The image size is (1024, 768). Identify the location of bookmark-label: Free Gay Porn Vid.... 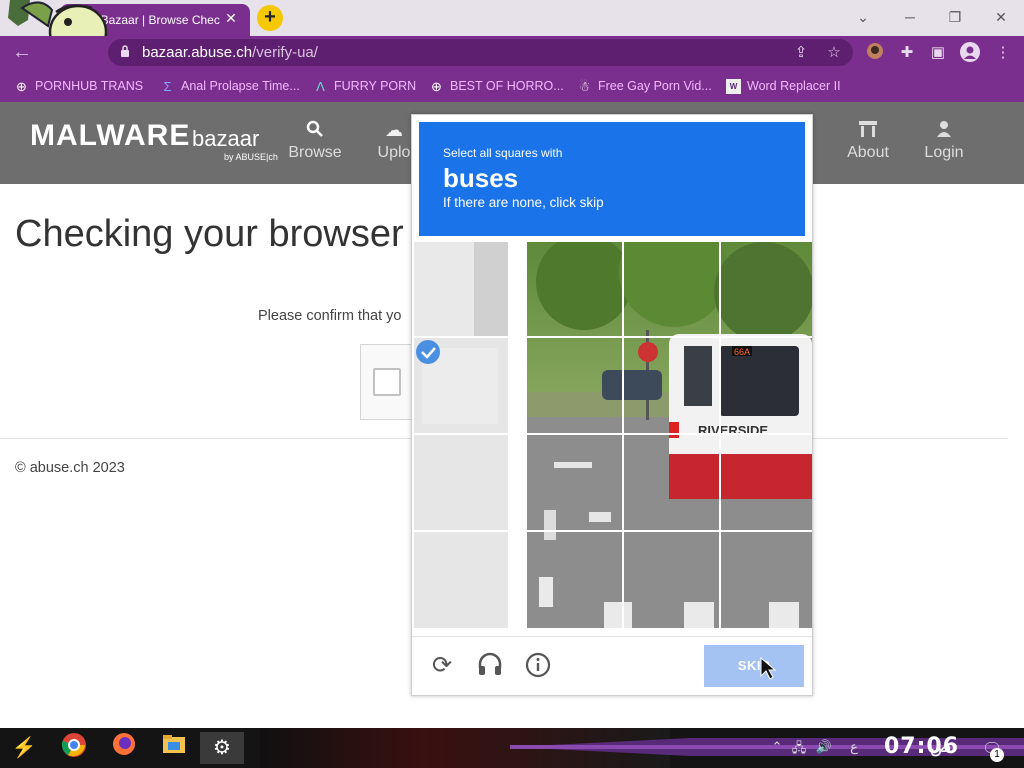
(655, 86).